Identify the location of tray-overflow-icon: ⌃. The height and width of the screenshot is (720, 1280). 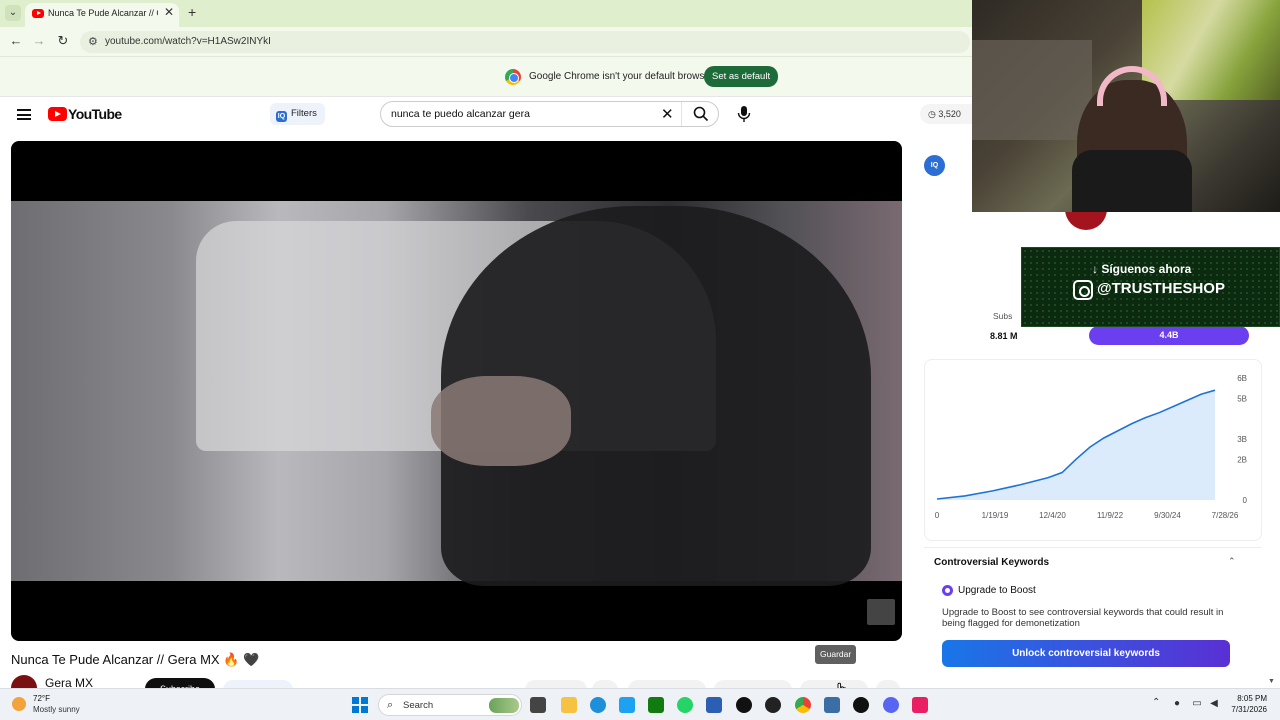
(1156, 702).